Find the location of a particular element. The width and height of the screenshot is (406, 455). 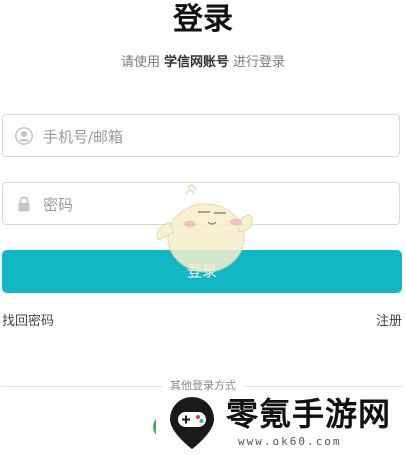

lock-icon is located at coordinates (24, 204).